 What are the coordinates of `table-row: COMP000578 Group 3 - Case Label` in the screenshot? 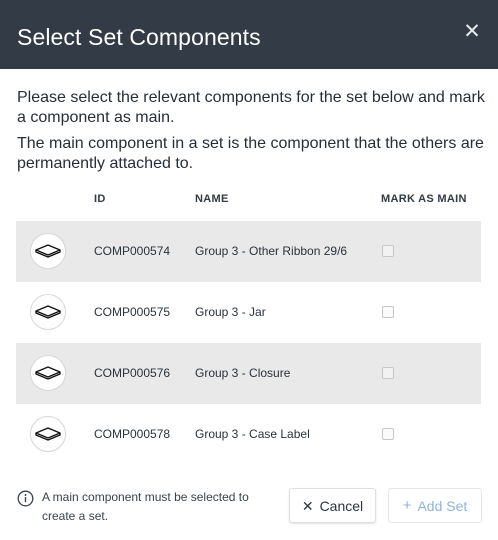 It's located at (248, 434).